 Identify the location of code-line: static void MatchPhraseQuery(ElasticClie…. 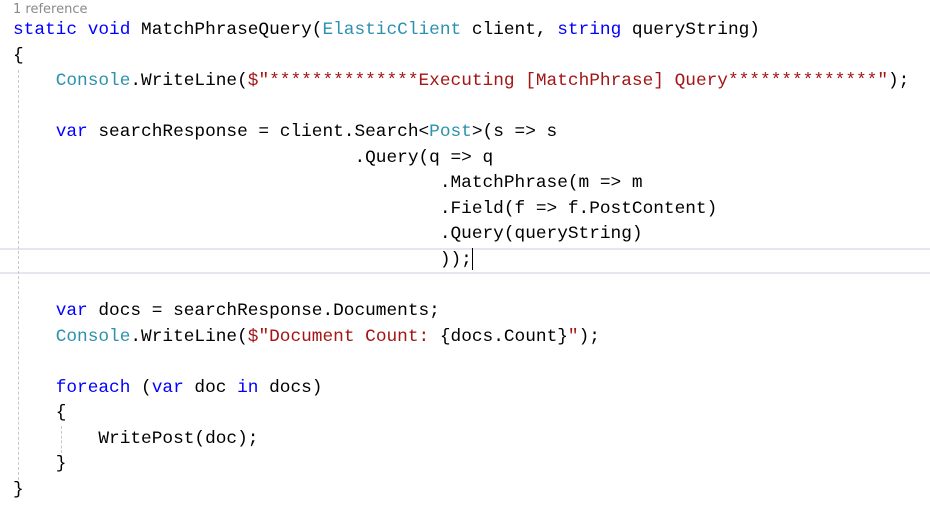
(461, 31).